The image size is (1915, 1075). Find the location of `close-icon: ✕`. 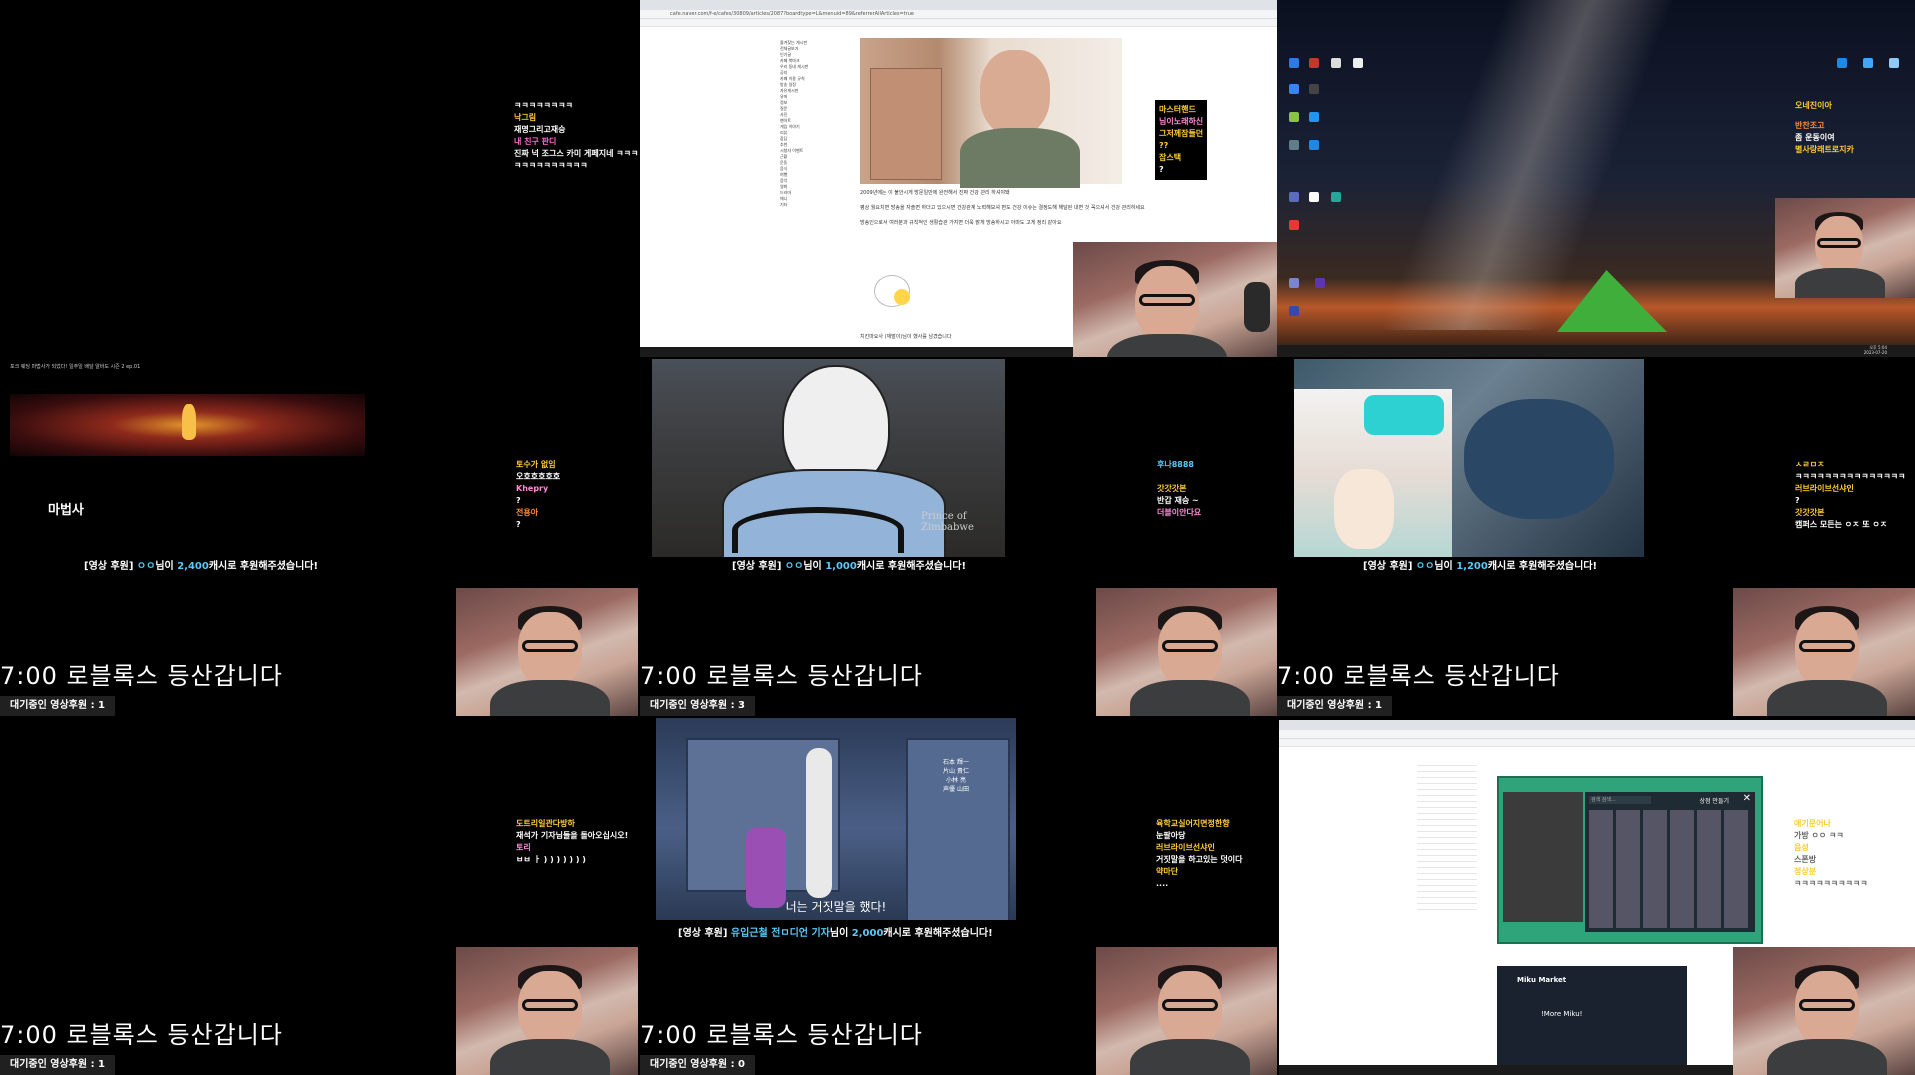

close-icon: ✕ is located at coordinates (1747, 798).